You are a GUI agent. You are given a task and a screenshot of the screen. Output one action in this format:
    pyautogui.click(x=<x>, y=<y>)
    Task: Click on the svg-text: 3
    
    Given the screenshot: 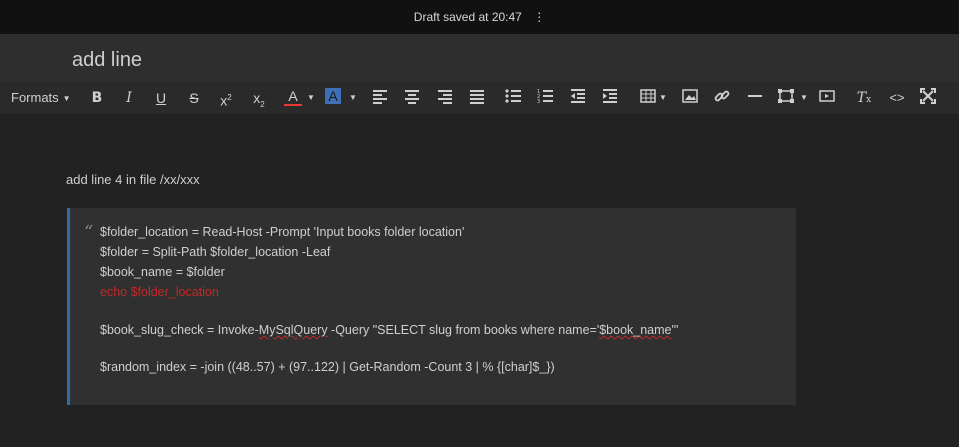 What is the action you would take?
    pyautogui.click(x=538, y=101)
    